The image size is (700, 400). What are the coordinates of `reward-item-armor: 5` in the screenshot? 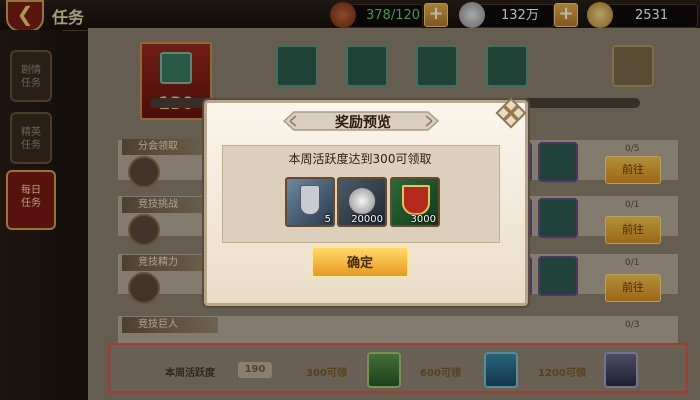 It's located at (310, 202).